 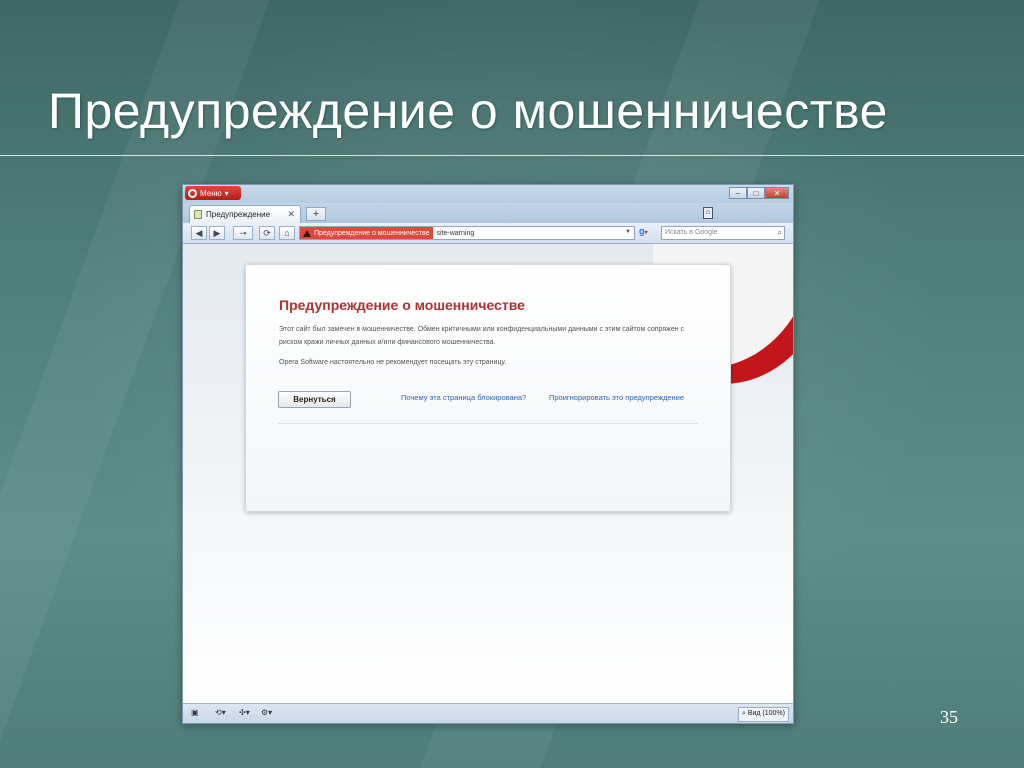 I want to click on window-controls: – □ ✕, so click(x=759, y=193).